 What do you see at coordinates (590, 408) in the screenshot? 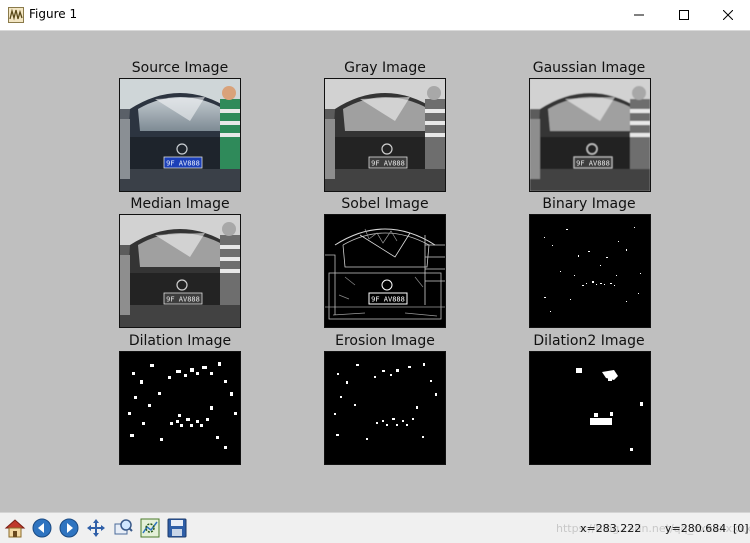
I see `panel-dilation2-image` at bounding box center [590, 408].